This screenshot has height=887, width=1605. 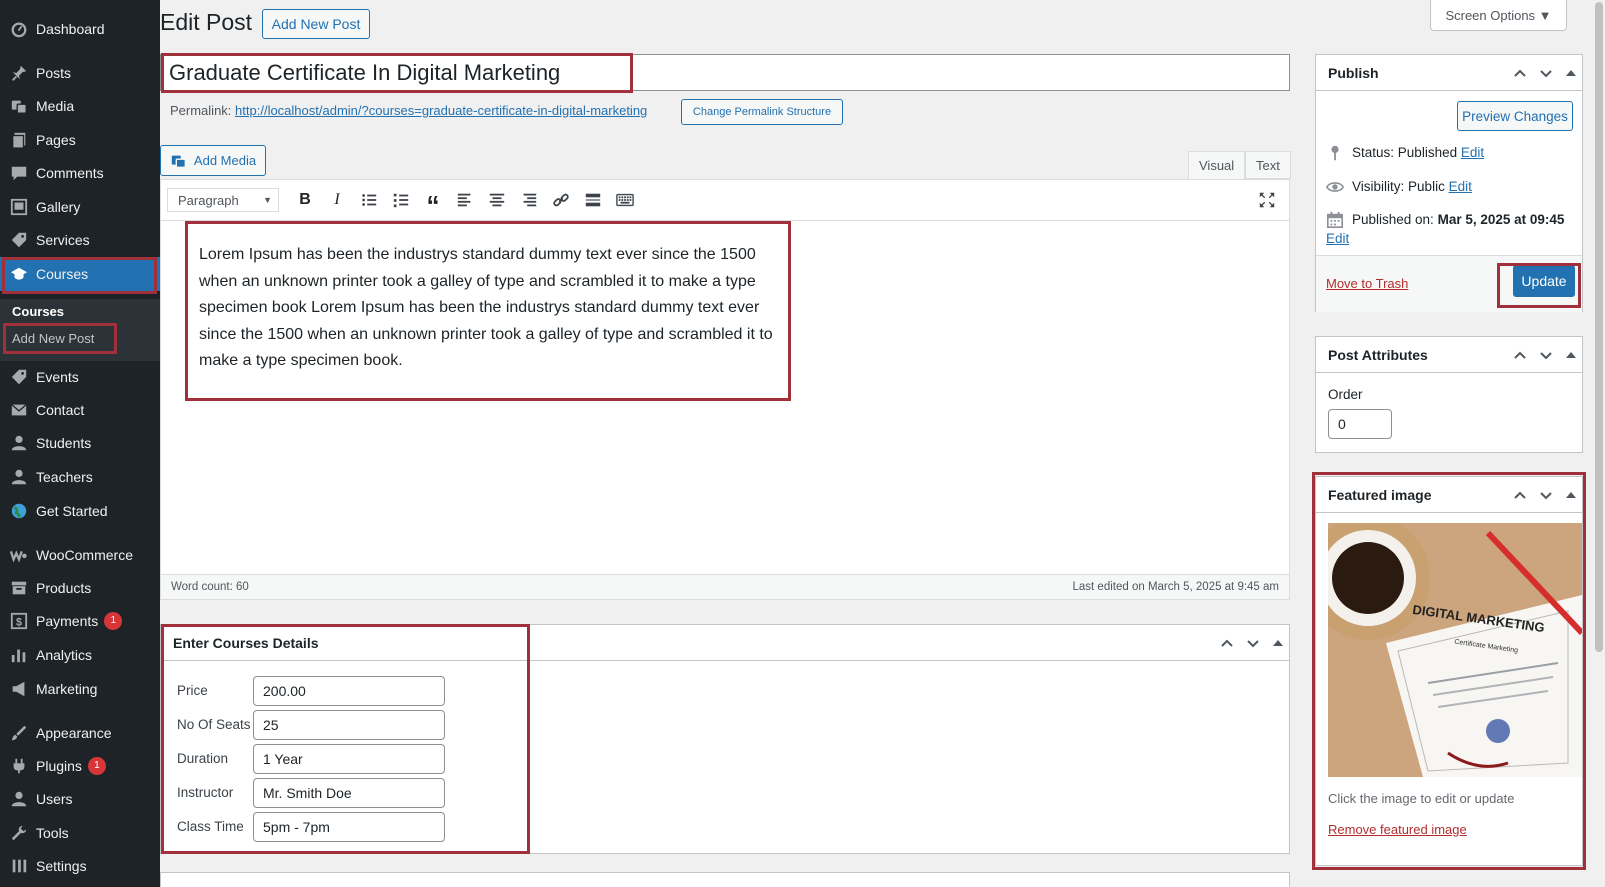 I want to click on publish-controls, so click(x=1543, y=73).